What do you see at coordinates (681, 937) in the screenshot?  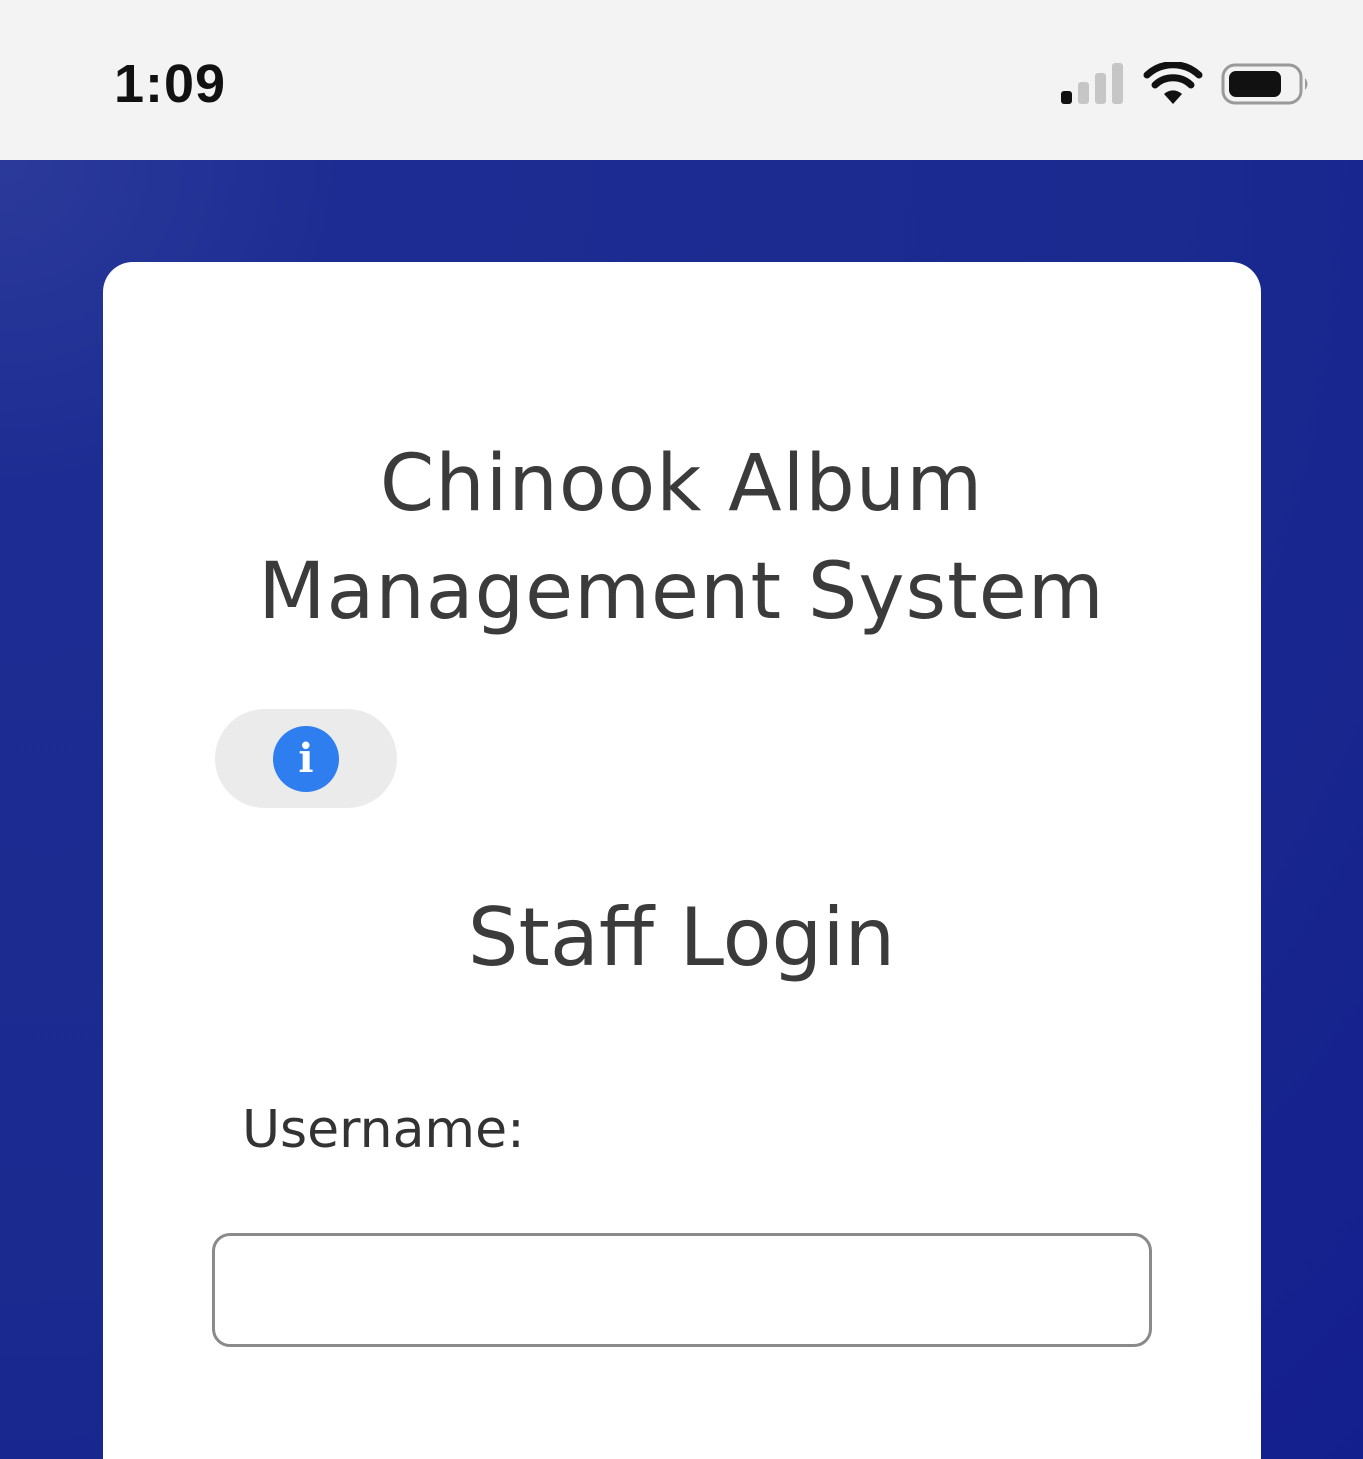 I see `staff-login-heading: Staff Login` at bounding box center [681, 937].